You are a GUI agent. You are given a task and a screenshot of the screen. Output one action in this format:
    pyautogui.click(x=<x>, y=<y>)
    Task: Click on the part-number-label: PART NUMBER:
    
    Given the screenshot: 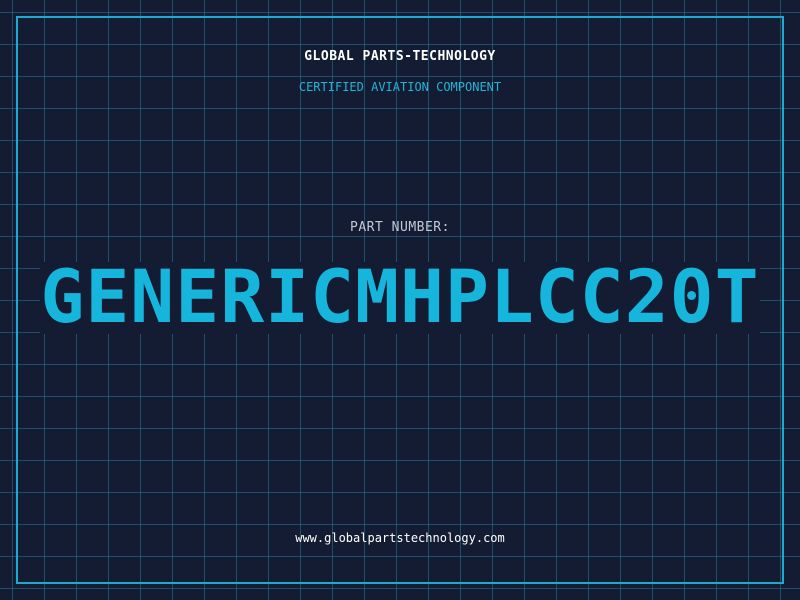 What is the action you would take?
    pyautogui.click(x=400, y=227)
    